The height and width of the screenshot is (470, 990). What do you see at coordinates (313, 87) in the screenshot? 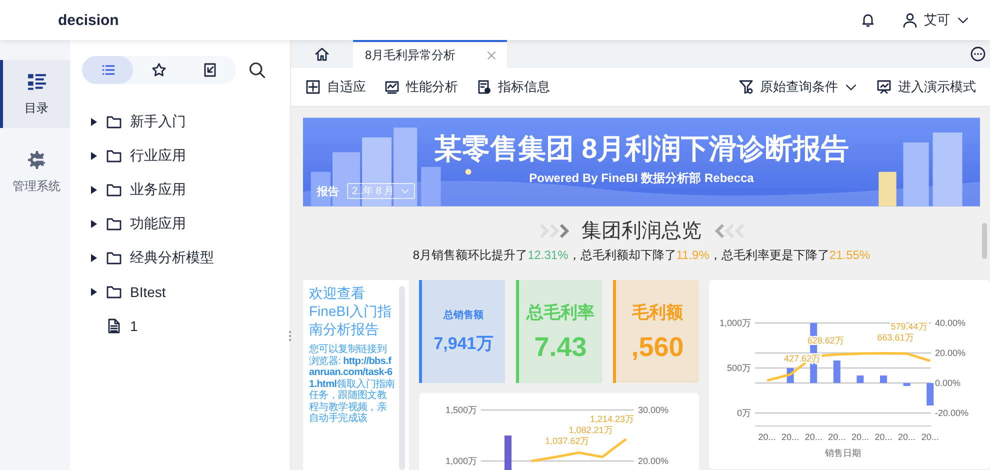
I see `fit-icon` at bounding box center [313, 87].